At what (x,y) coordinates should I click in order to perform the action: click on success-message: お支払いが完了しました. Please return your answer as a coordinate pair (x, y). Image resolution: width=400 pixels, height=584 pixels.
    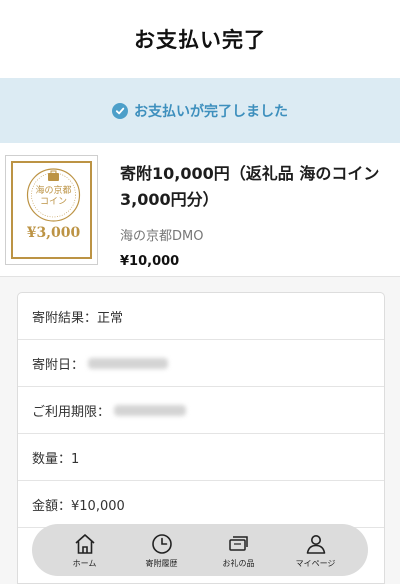
    Looking at the image, I should click on (211, 111).